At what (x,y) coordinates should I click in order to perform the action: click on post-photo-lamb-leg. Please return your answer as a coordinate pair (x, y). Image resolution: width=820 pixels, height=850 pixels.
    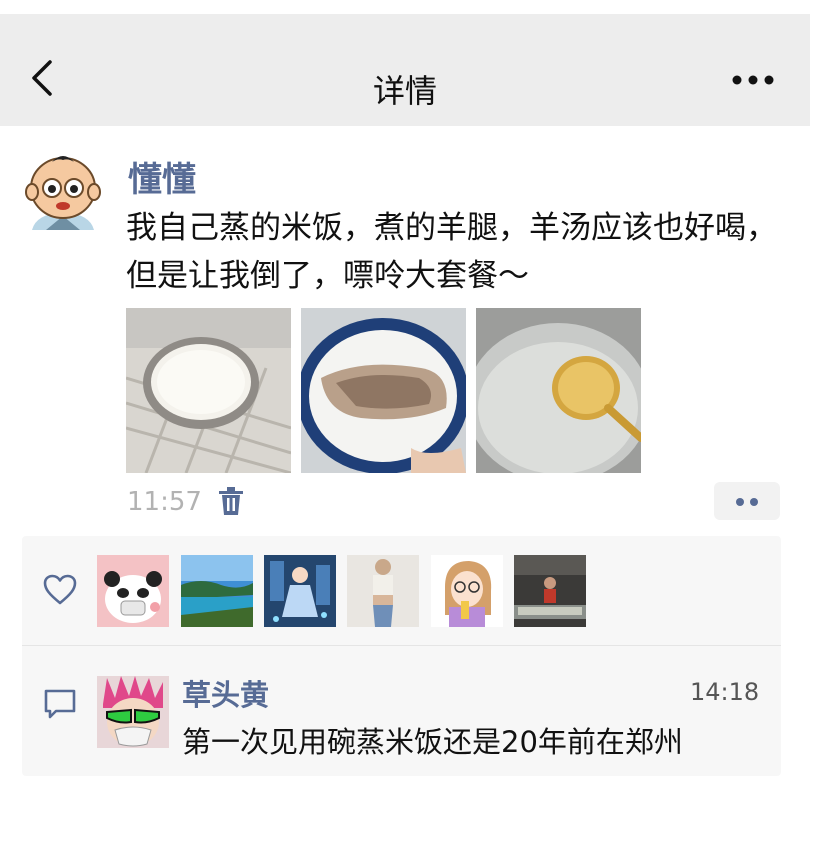
    Looking at the image, I should click on (383, 390).